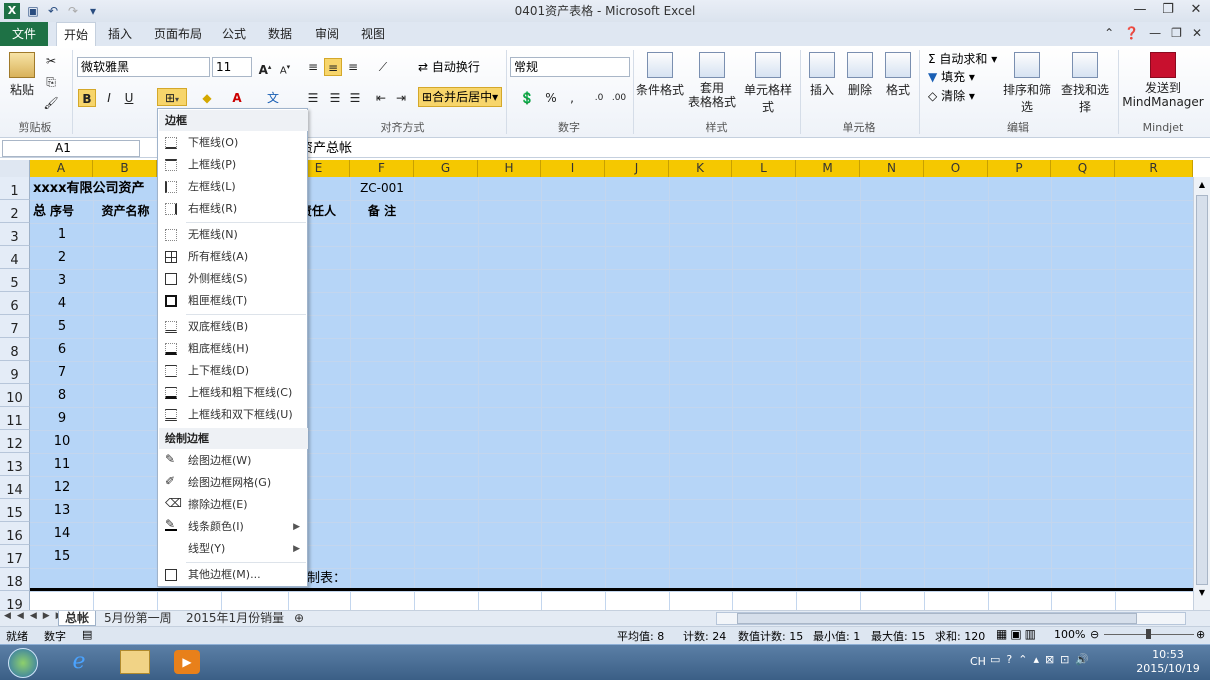 Image resolution: width=1210 pixels, height=680 pixels. I want to click on vertical-scrollbar: ▲ ▼, so click(1201, 393).